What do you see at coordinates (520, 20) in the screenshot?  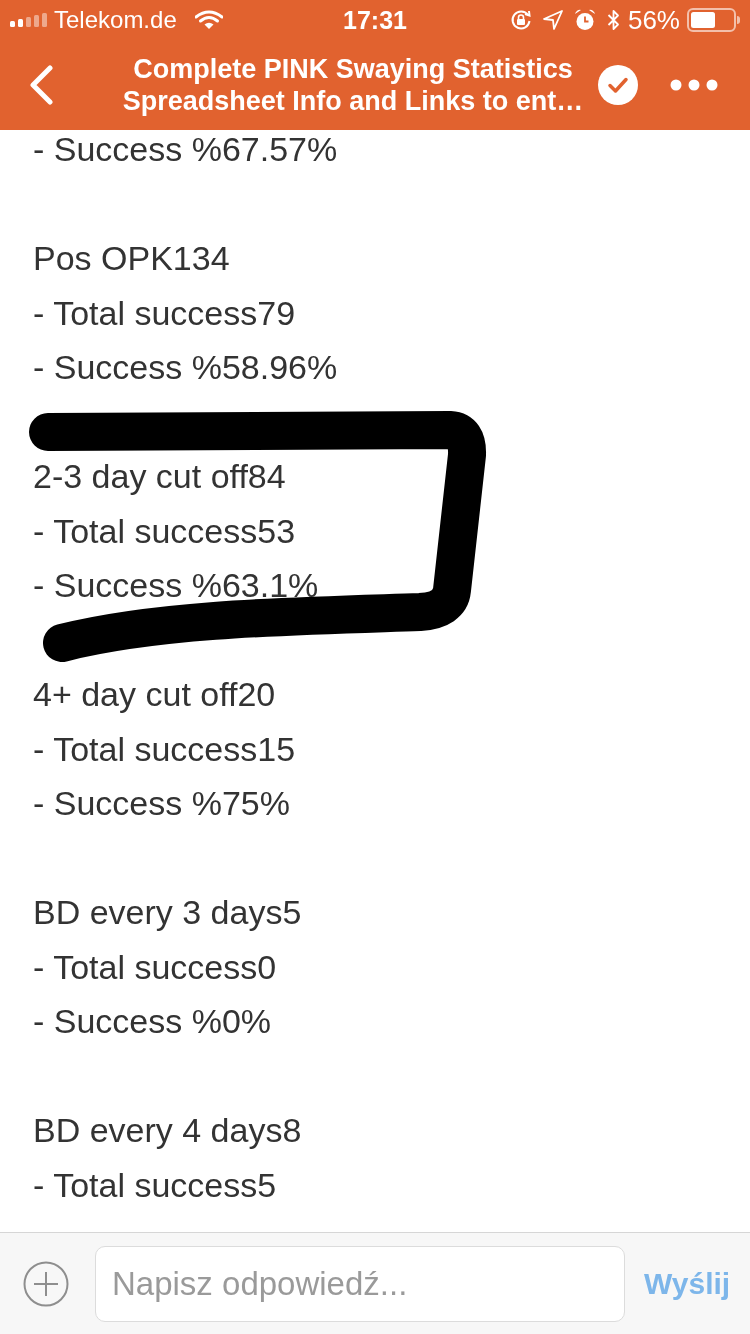 I see `rotation-lock-icon` at bounding box center [520, 20].